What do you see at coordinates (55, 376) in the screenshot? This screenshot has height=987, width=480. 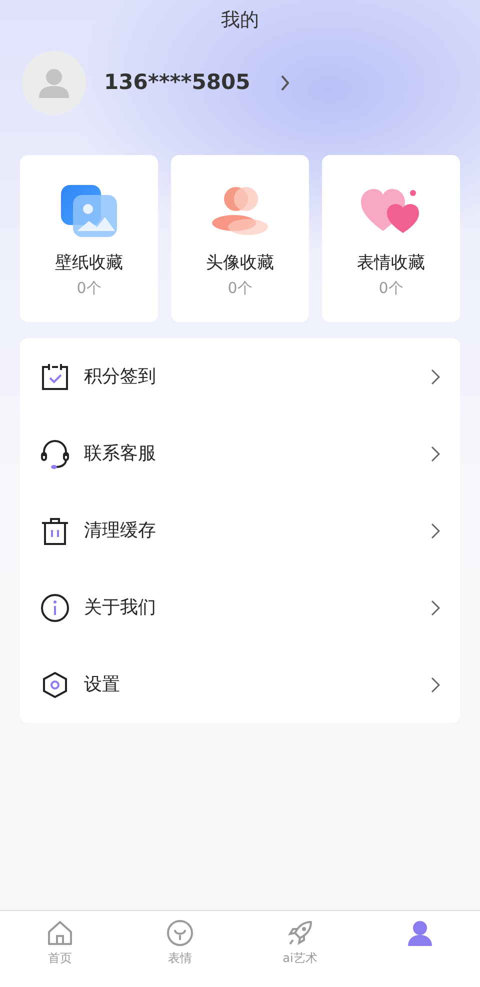 I see `calendar-icon` at bounding box center [55, 376].